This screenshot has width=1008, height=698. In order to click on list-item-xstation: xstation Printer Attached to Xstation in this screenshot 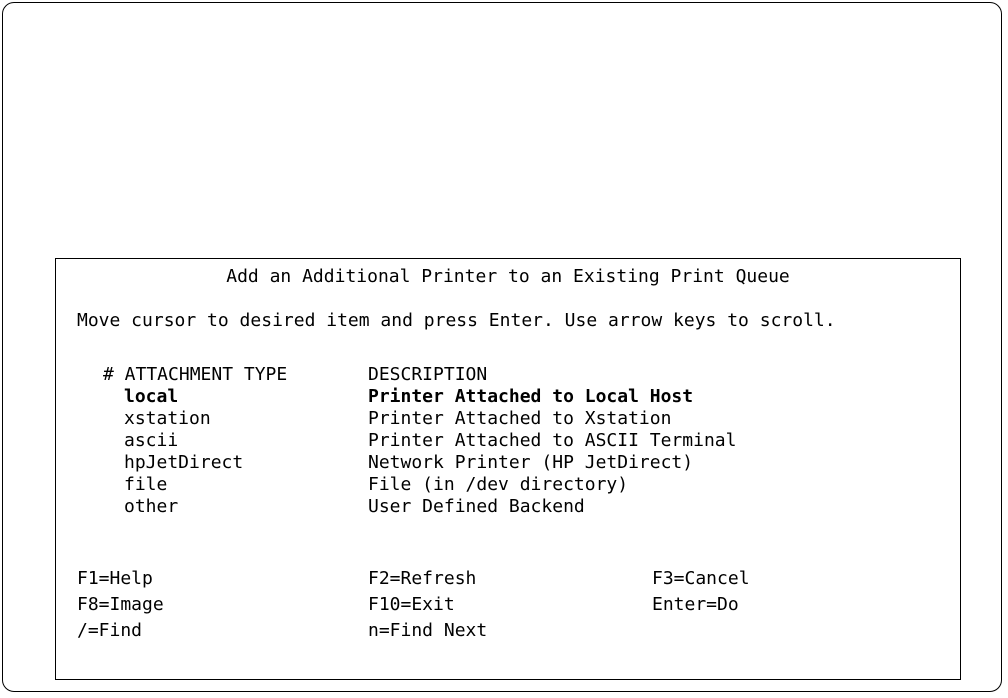, I will do `click(508, 419)`.